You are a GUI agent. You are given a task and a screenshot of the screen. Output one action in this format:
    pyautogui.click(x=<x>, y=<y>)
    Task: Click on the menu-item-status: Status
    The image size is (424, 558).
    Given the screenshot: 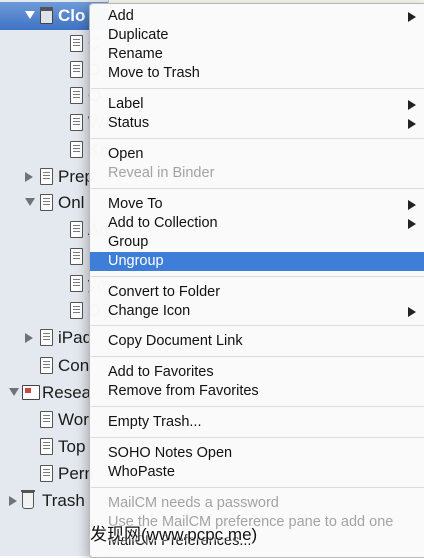 What is the action you would take?
    pyautogui.click(x=257, y=123)
    